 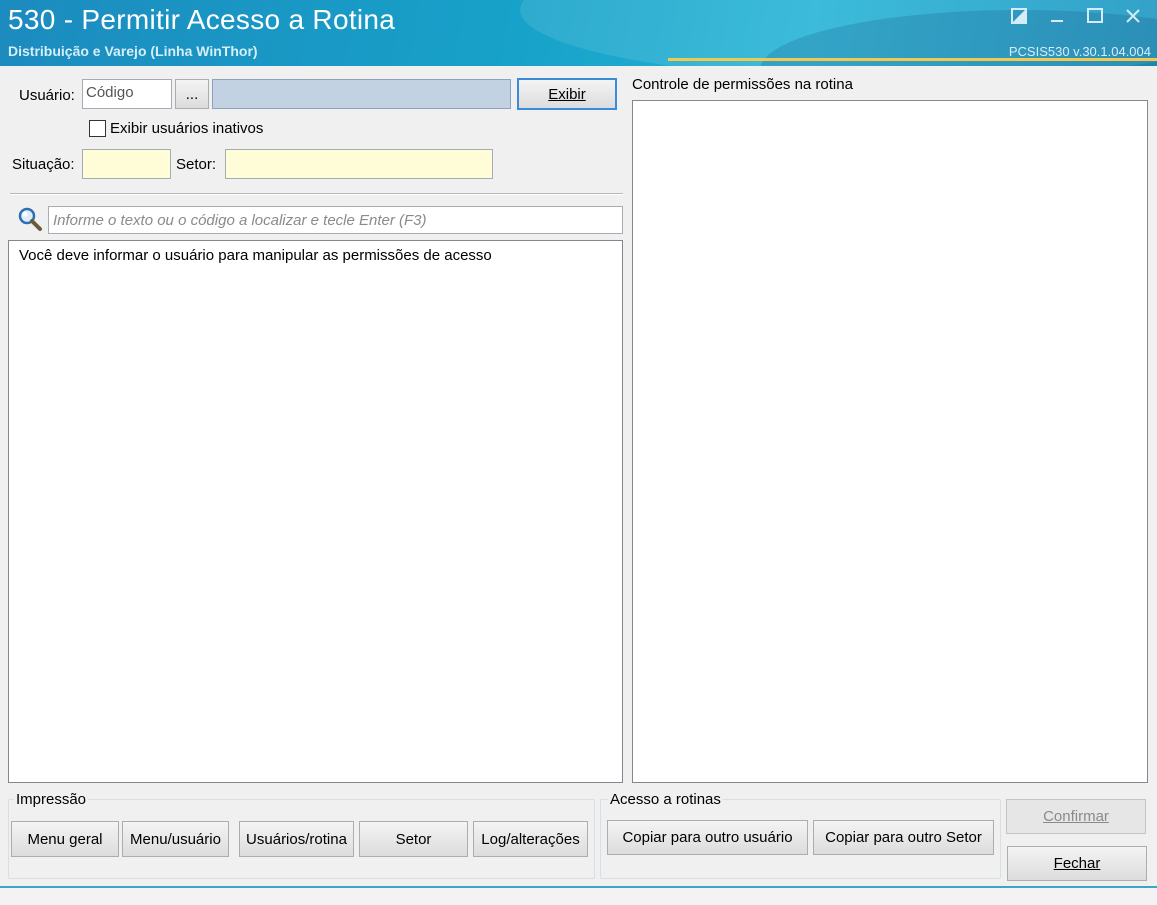 I want to click on separator, so click(x=316, y=194).